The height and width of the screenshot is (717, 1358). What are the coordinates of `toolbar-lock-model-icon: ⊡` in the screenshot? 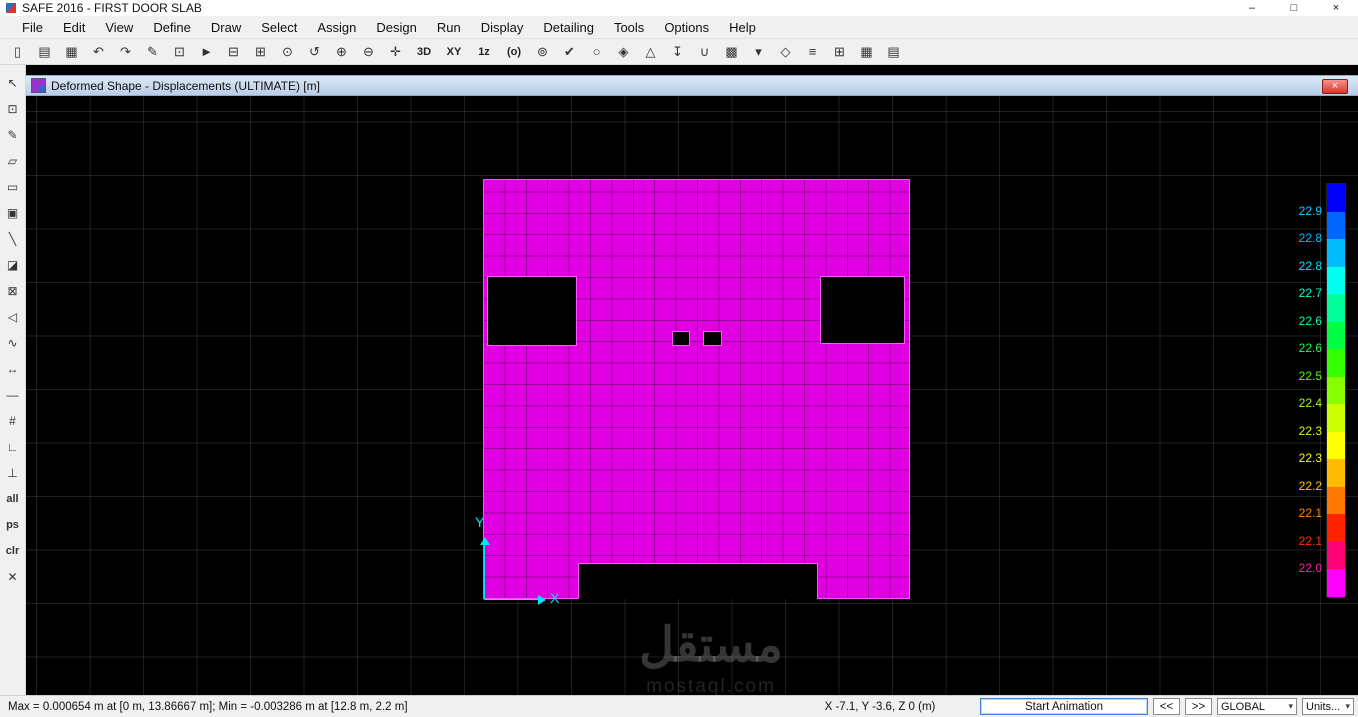 It's located at (179, 52).